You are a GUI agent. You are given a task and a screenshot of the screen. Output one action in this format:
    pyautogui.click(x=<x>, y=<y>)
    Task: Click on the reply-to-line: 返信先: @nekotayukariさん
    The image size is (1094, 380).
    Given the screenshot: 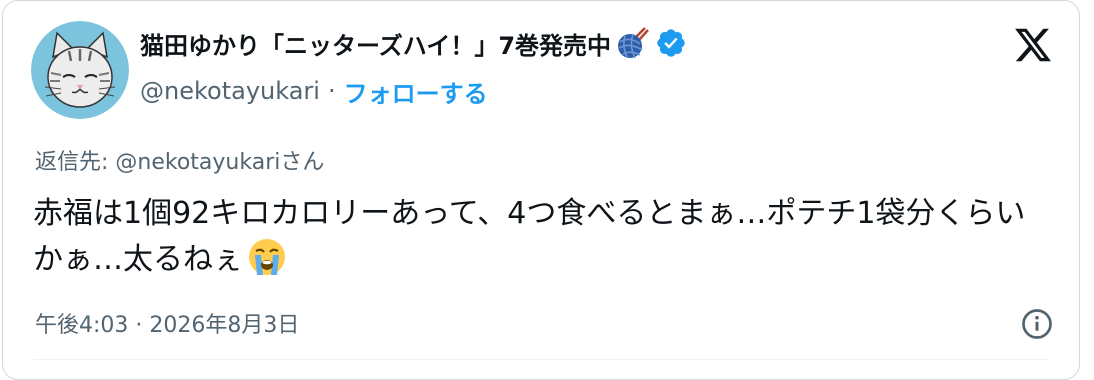 What is the action you would take?
    pyautogui.click(x=179, y=160)
    